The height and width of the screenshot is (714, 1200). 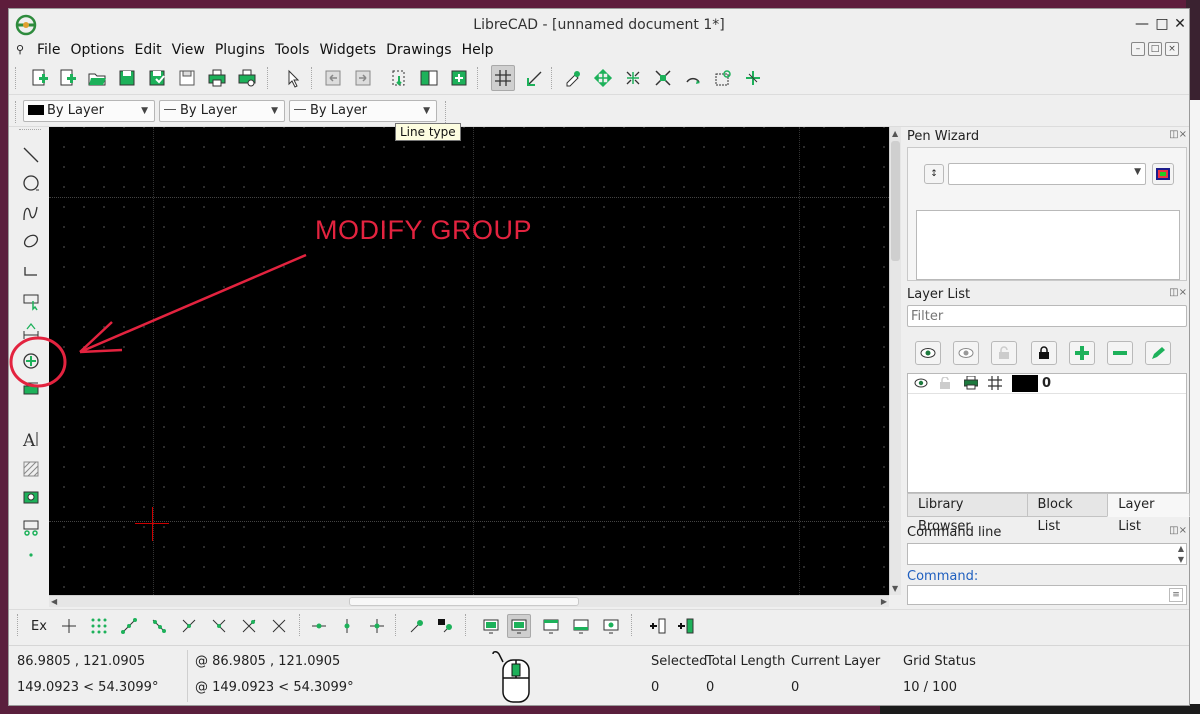 I want to click on menu-tools: Tools, so click(x=293, y=50).